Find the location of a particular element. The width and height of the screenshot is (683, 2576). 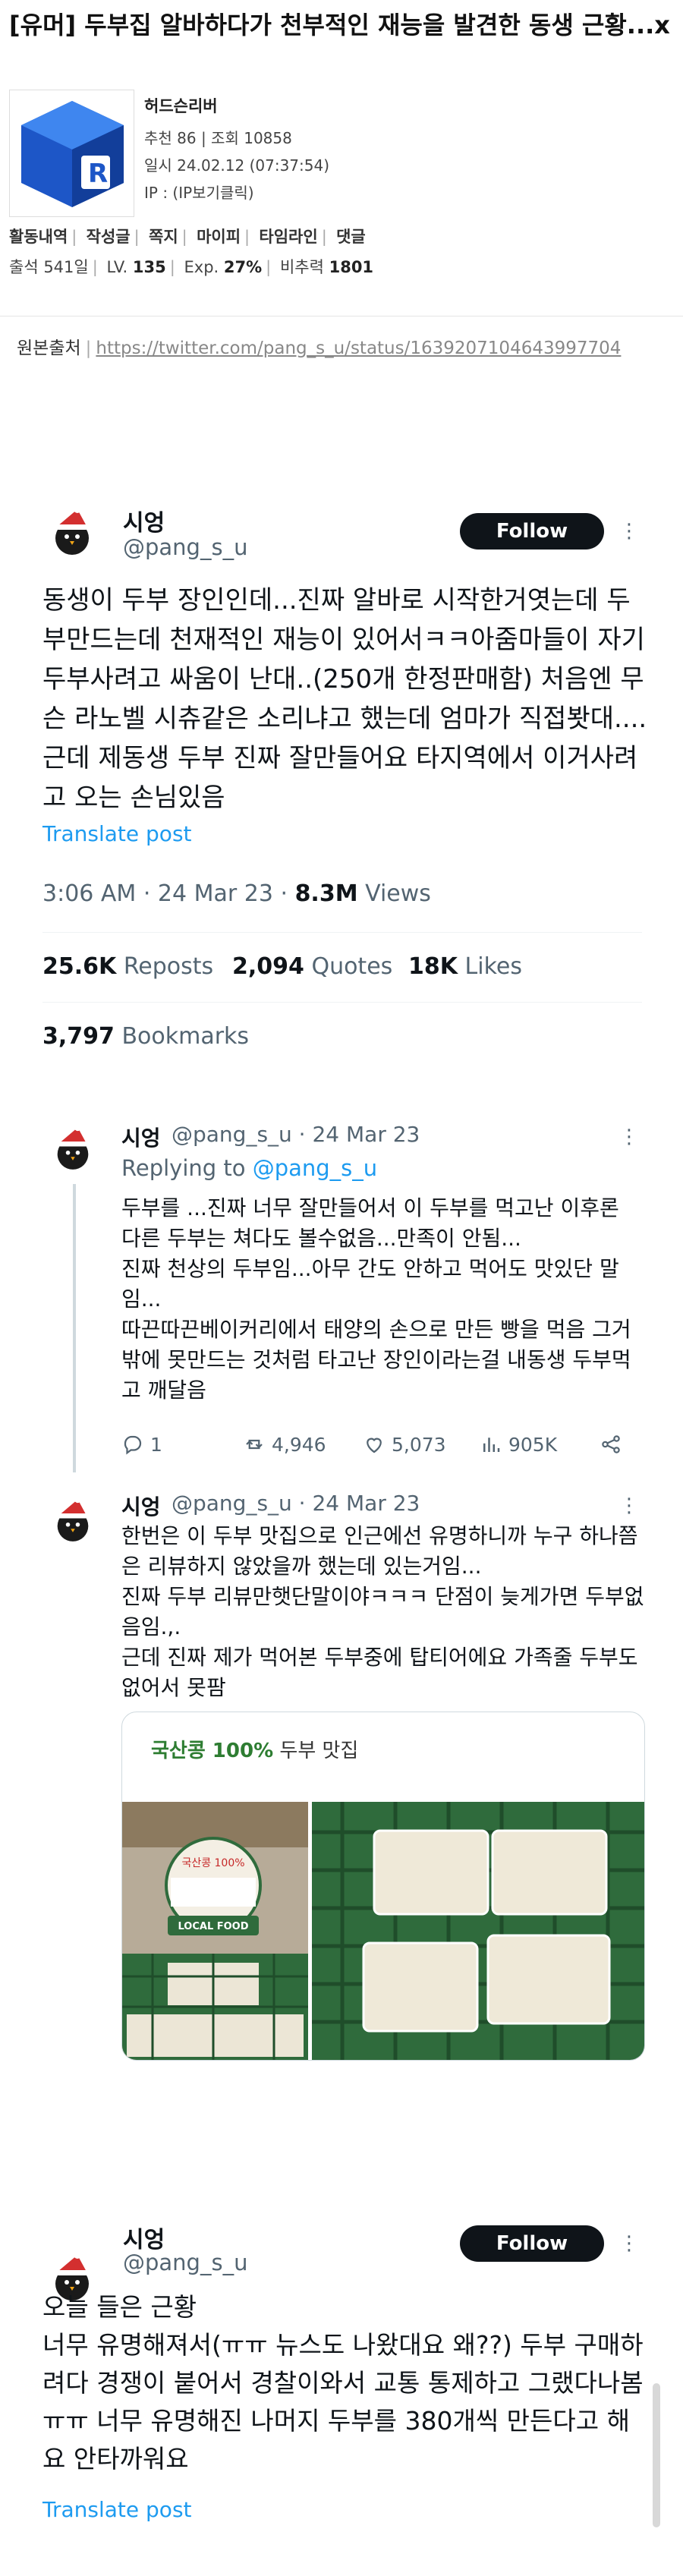

photo-sign-text: 국산콩 100% is located at coordinates (212, 1863).